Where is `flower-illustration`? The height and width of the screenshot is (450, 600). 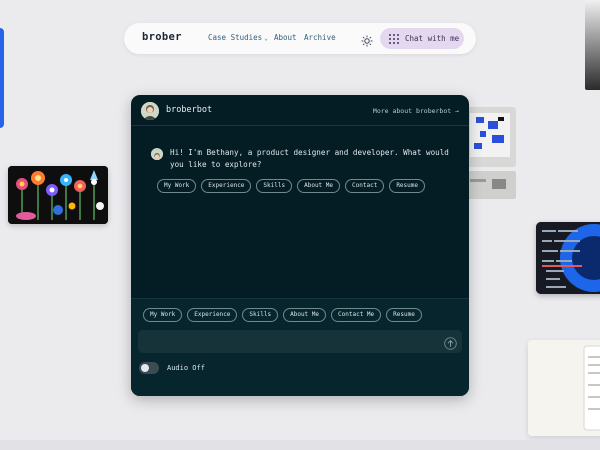 flower-illustration is located at coordinates (58, 195).